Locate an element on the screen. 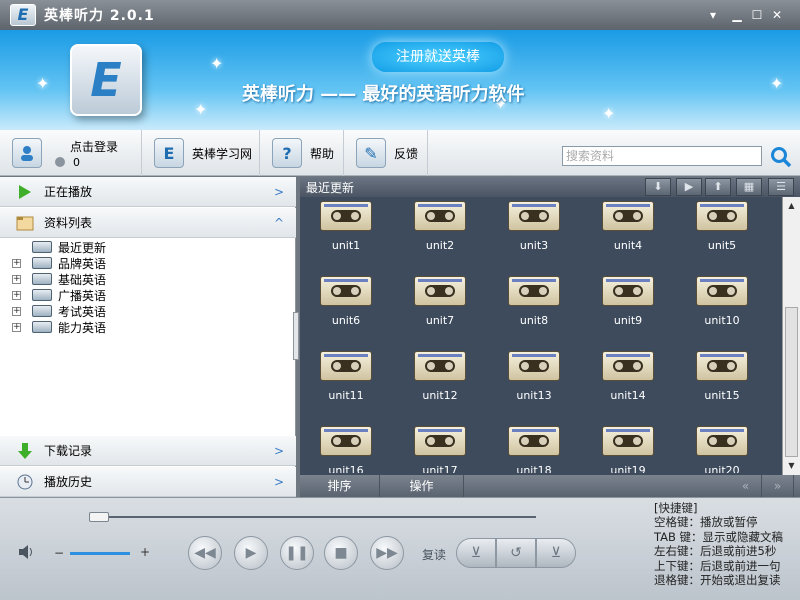  unit-label: unit4 is located at coordinates (628, 245).